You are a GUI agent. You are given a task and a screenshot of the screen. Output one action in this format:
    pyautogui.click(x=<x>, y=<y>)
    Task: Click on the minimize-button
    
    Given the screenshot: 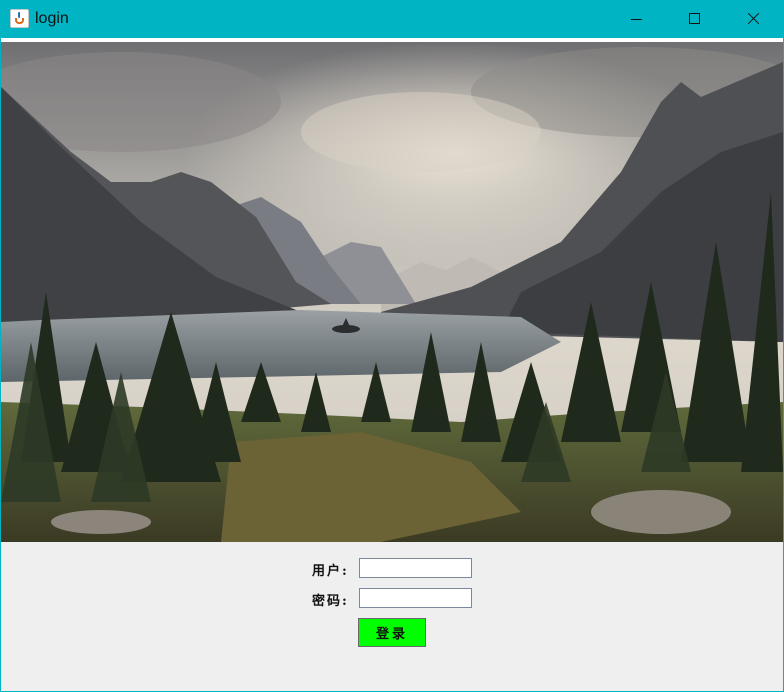 What is the action you would take?
    pyautogui.click(x=636, y=19)
    